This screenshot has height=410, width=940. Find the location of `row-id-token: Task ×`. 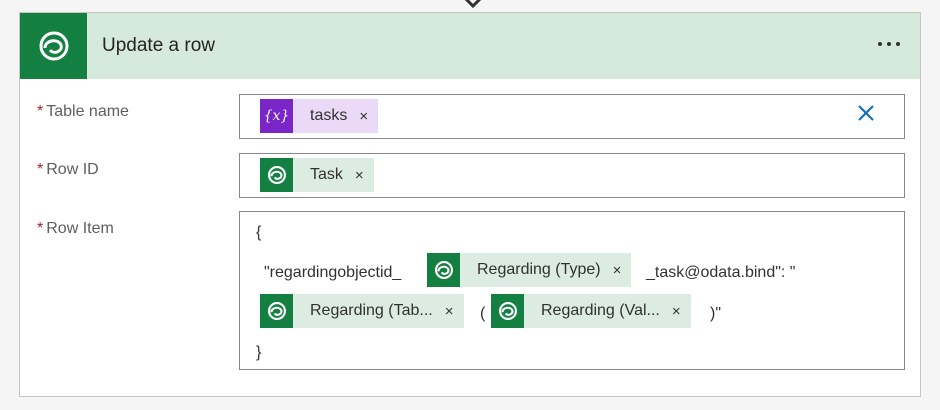

row-id-token: Task × is located at coordinates (317, 175).